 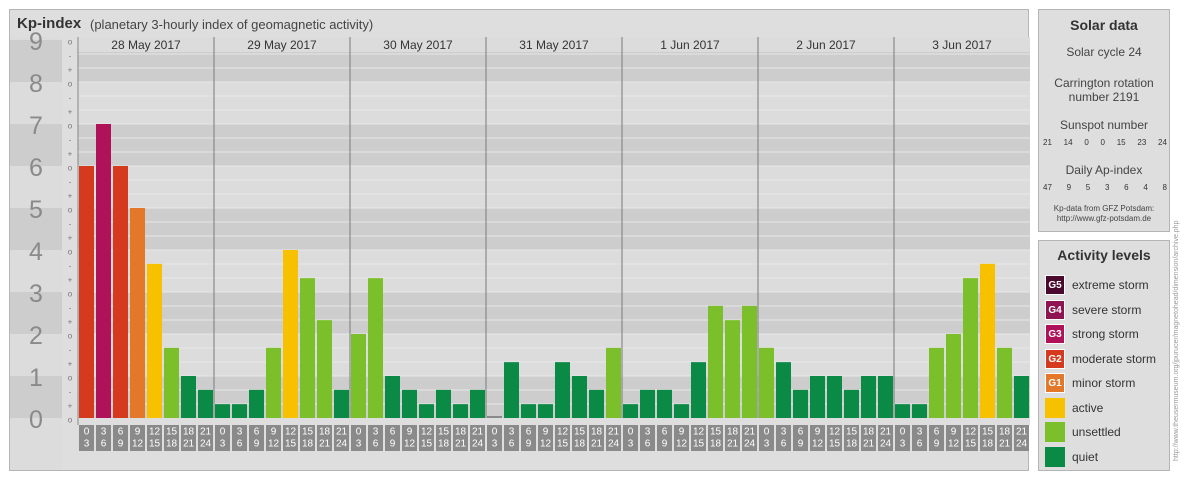 I want to click on legend-swatch: G1, so click(x=1055, y=383).